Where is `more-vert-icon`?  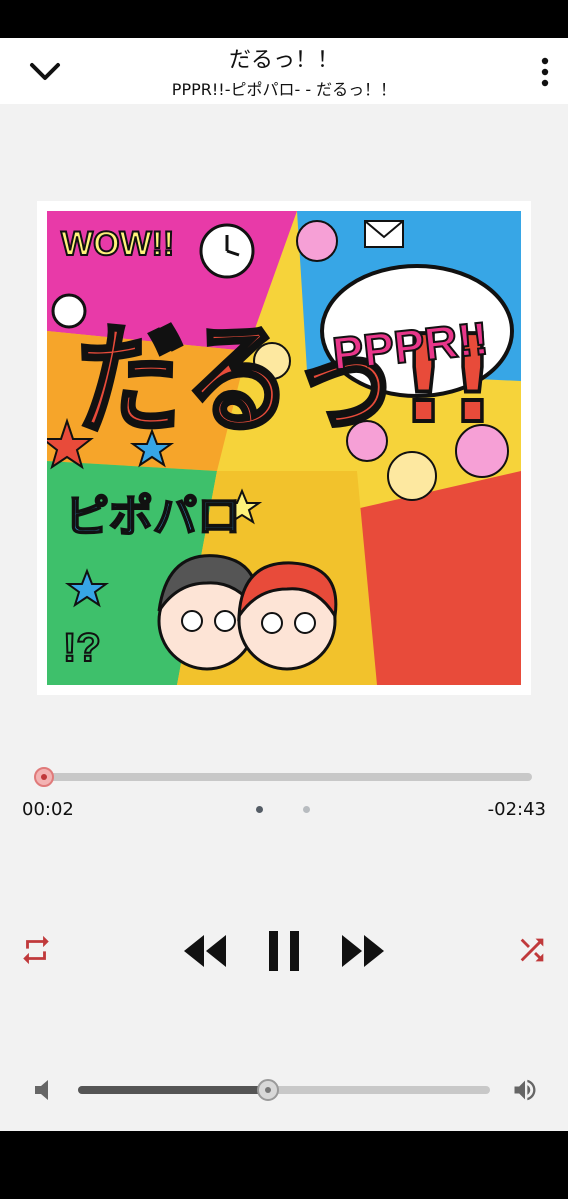 more-vert-icon is located at coordinates (545, 72).